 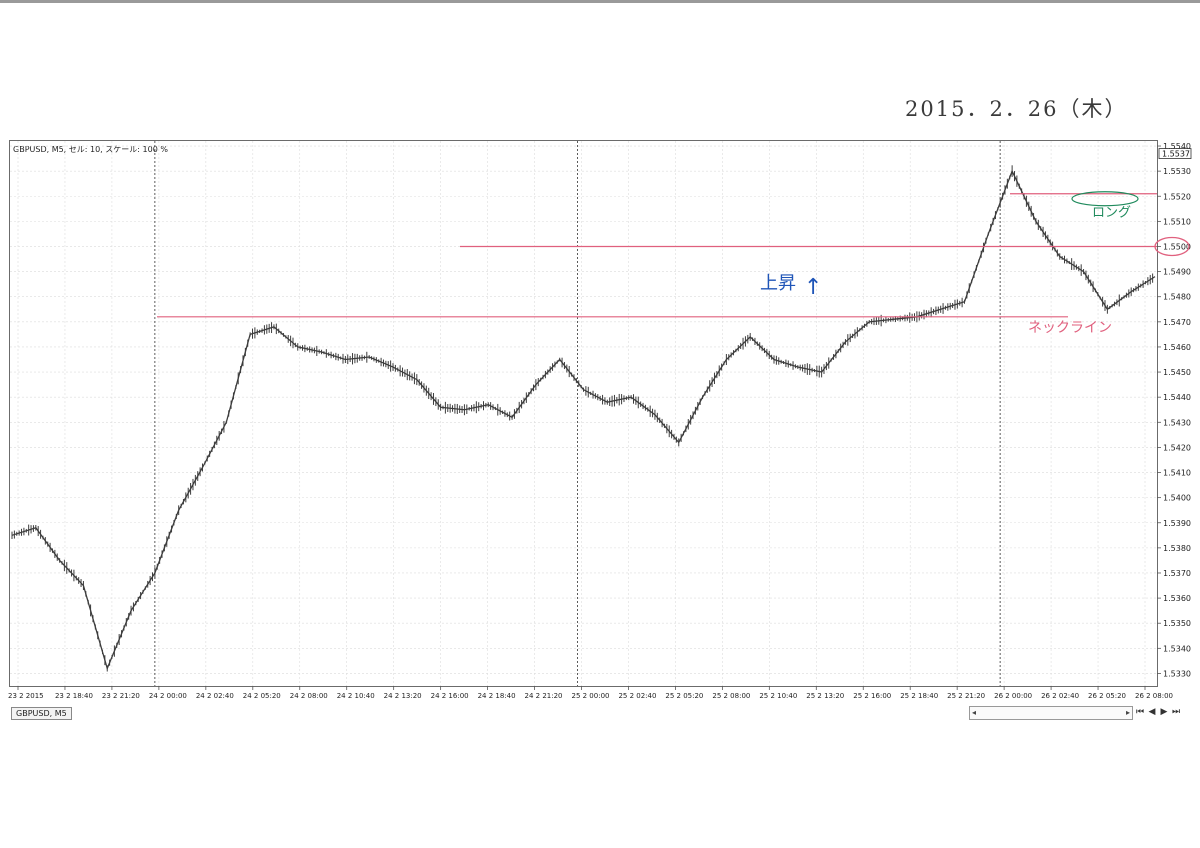 What do you see at coordinates (1177, 347) in the screenshot?
I see `y-tick-label: 1.5460` at bounding box center [1177, 347].